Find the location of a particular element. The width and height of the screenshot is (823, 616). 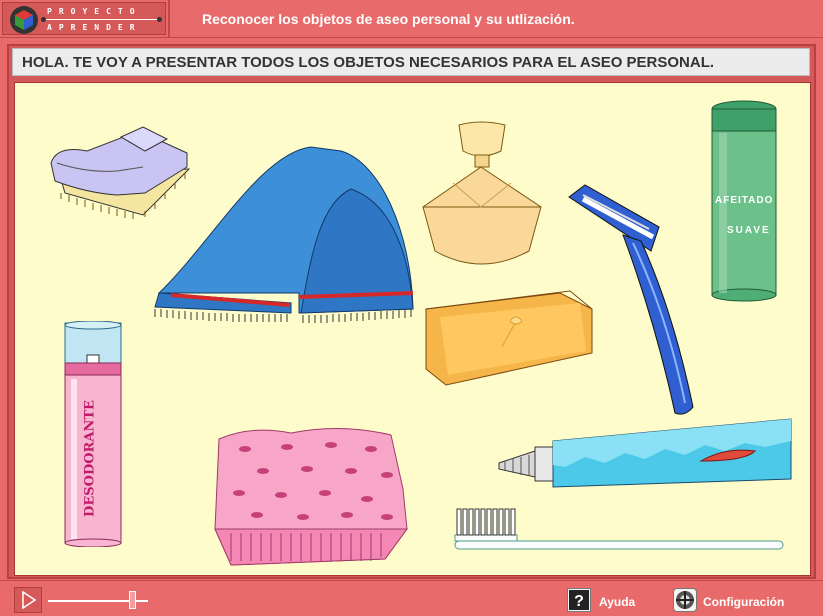

soap-object is located at coordinates (510, 339).